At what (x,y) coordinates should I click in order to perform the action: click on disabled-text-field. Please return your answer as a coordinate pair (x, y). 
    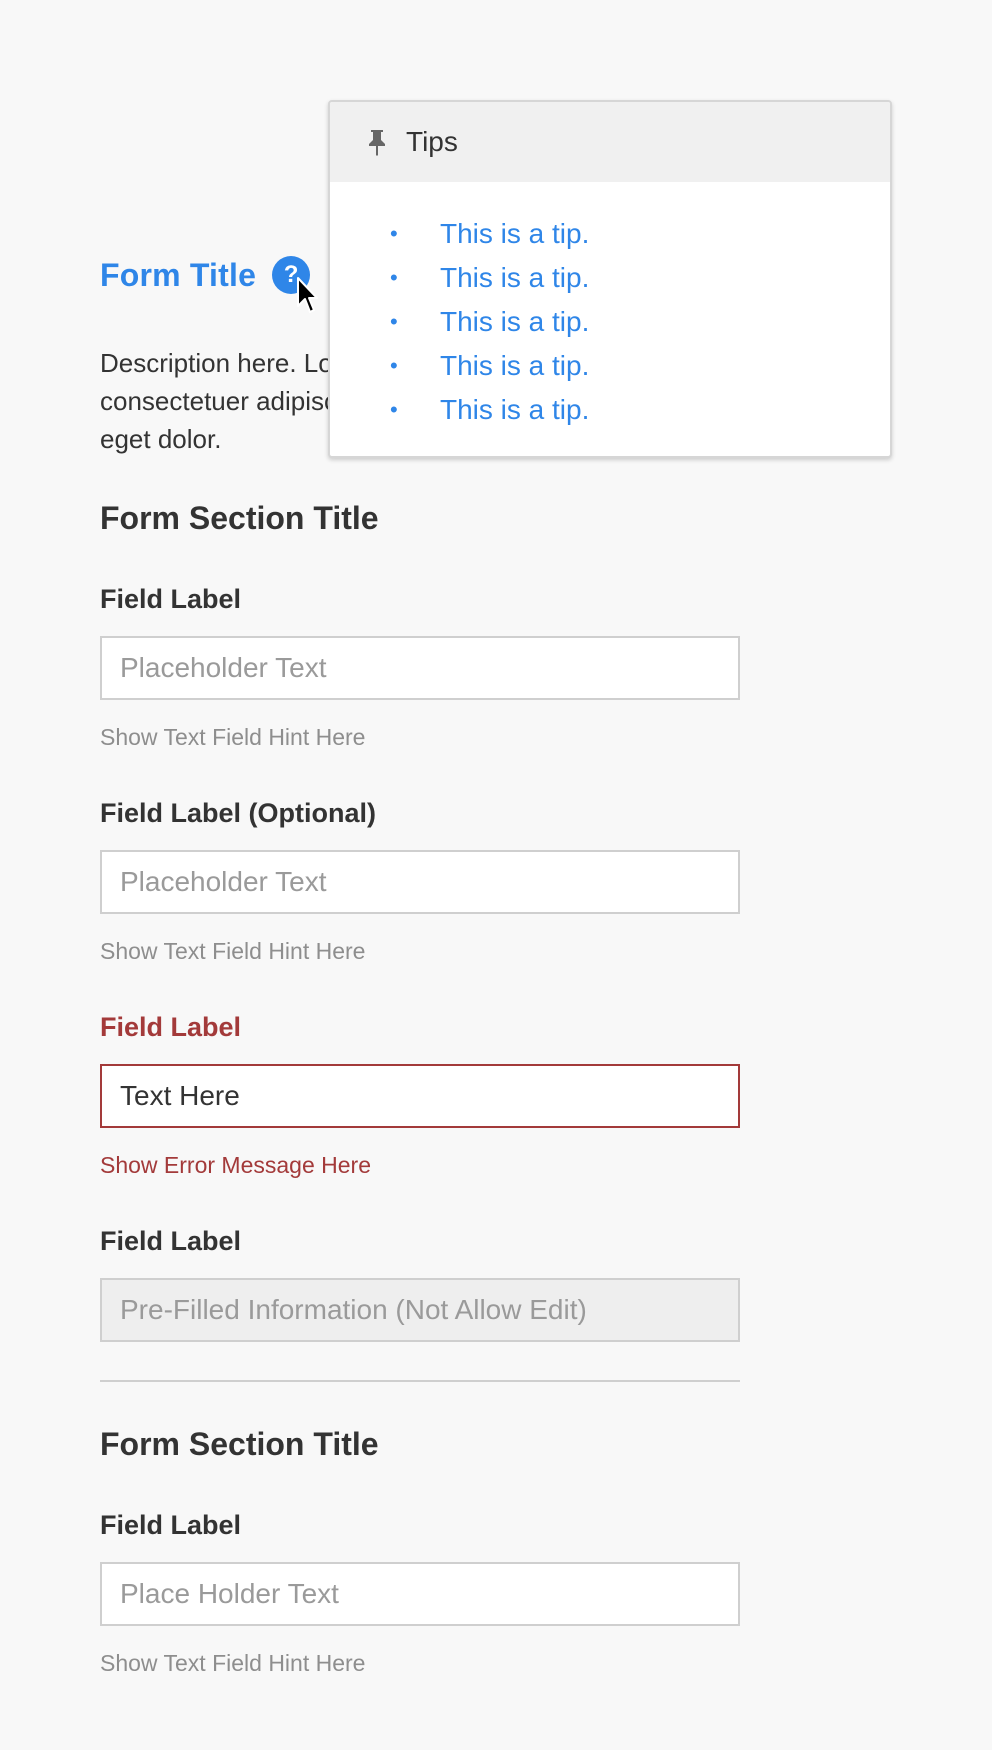
    Looking at the image, I should click on (420, 1310).